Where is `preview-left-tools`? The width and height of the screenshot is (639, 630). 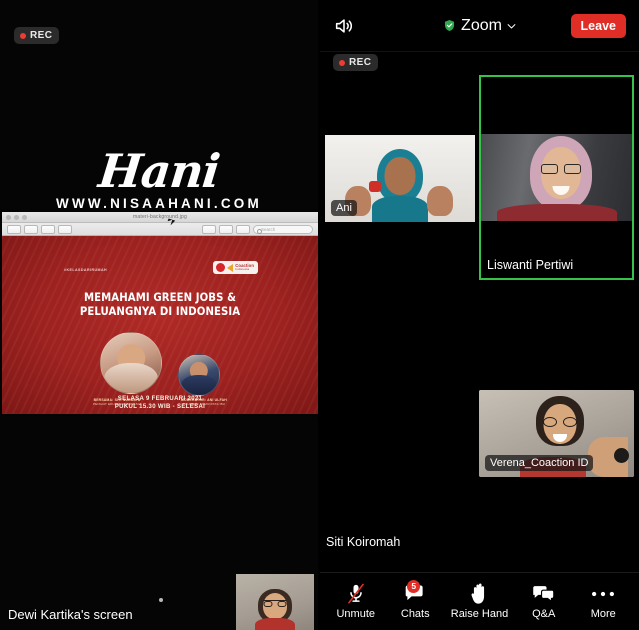 preview-left-tools is located at coordinates (39, 229).